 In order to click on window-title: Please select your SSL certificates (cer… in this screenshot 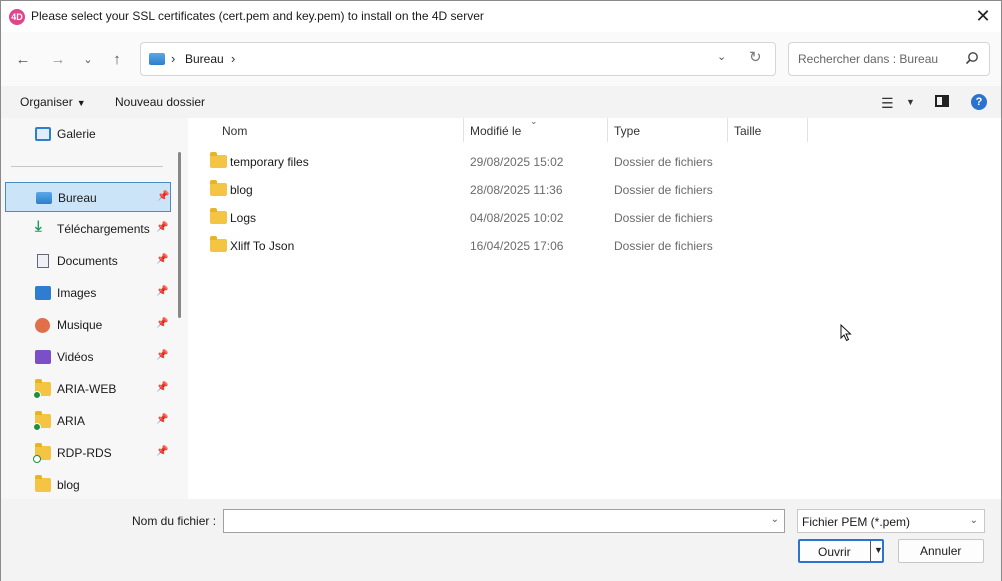, I will do `click(257, 16)`.